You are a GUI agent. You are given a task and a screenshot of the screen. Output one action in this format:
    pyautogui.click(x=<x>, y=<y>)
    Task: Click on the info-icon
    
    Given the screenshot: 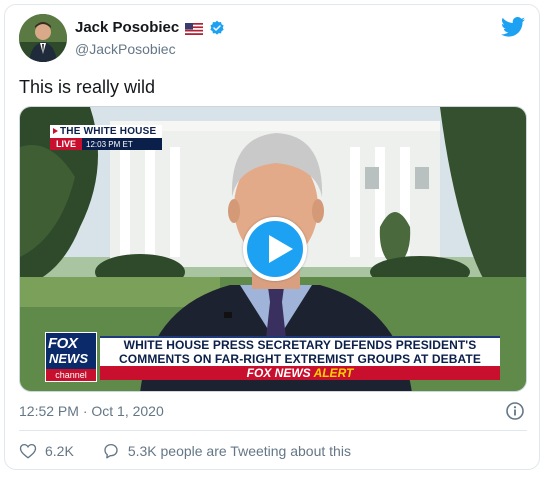 What is the action you would take?
    pyautogui.click(x=515, y=411)
    